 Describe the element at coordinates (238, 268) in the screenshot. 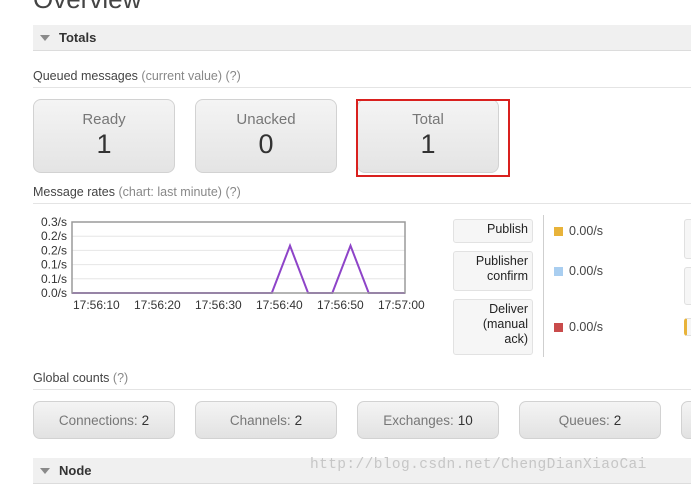

I see `chart-series-line` at that location.